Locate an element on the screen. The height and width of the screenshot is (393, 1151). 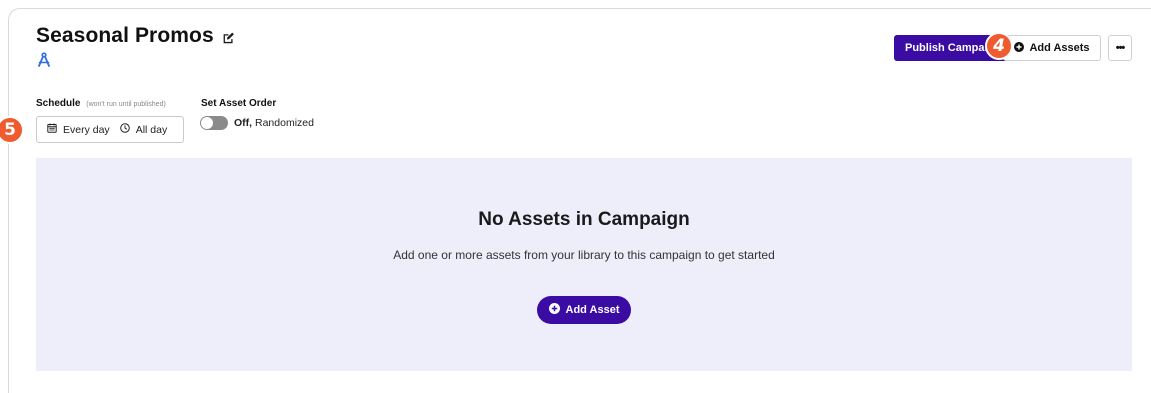
calendar-icon is located at coordinates (52, 129).